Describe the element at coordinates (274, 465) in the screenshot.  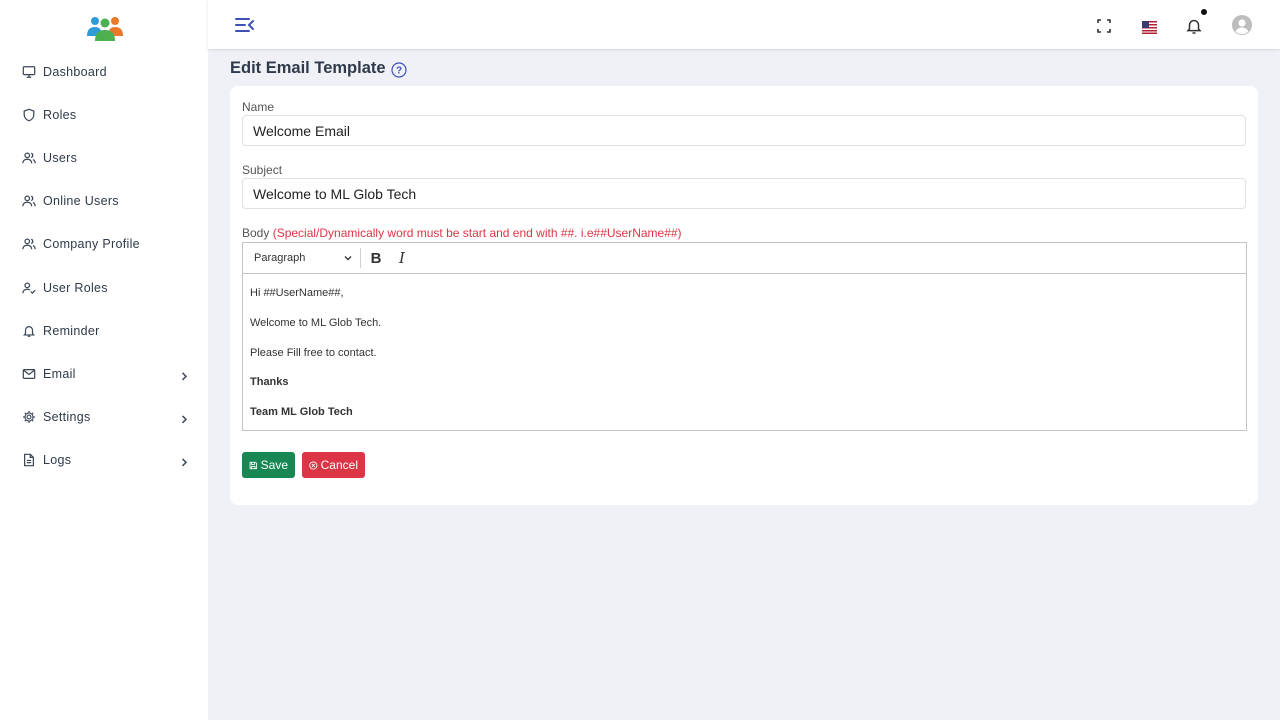
I see `save-button-label: Save` at that location.